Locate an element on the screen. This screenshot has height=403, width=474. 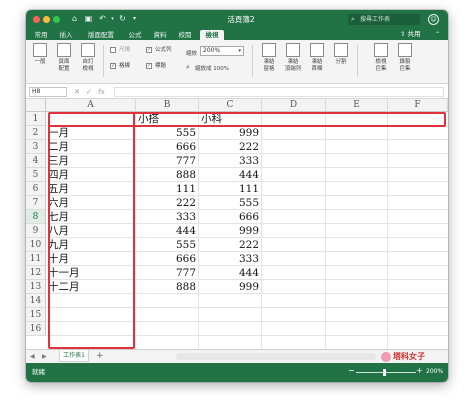
zoom-in-icon: + is located at coordinates (419, 371).